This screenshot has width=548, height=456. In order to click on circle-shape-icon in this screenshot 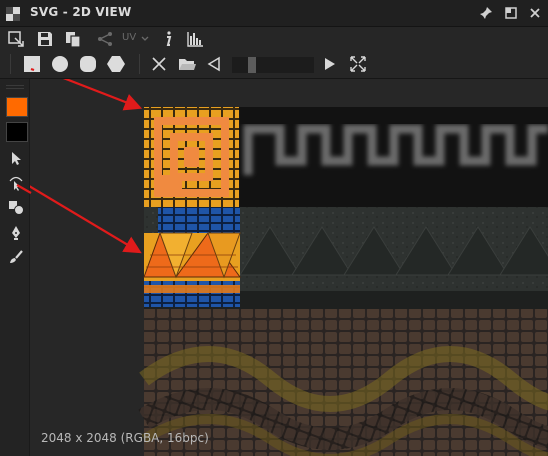, I will do `click(60, 64)`.